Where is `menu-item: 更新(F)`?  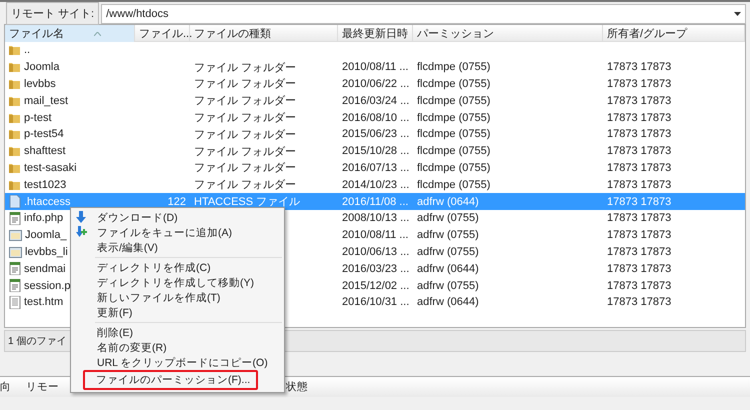 menu-item: 更新(F) is located at coordinates (177, 312).